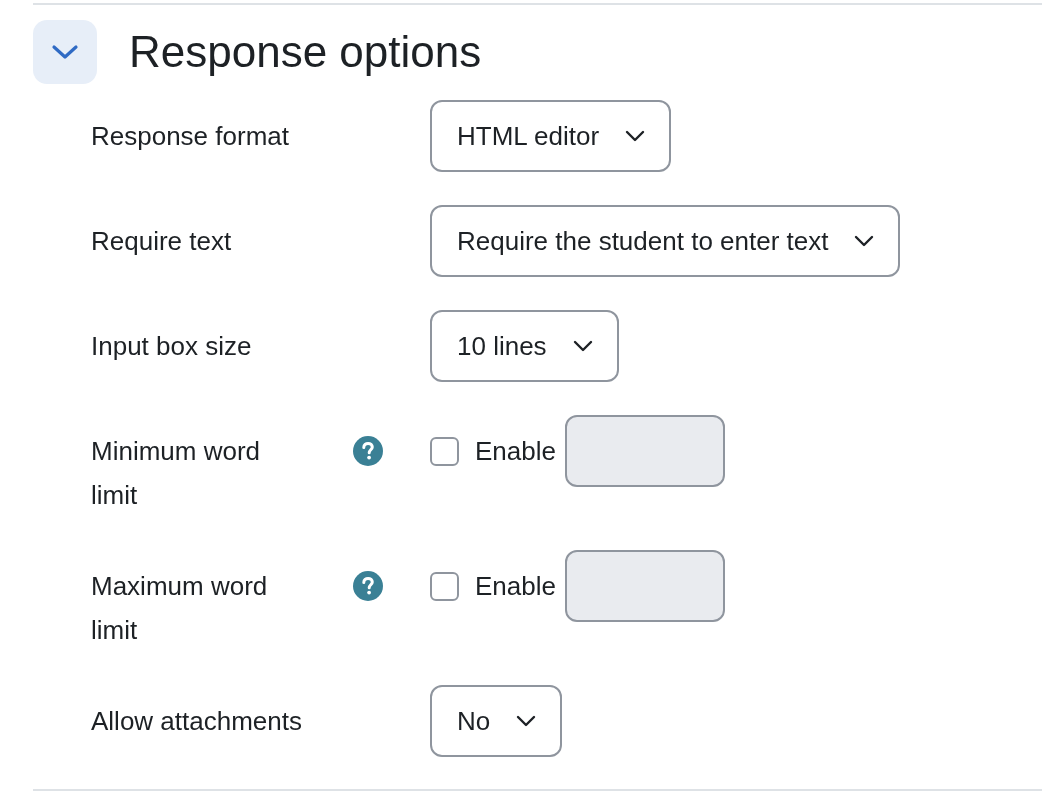 The height and width of the screenshot is (806, 1042). I want to click on field-label: Minimum word limit, so click(176, 473).